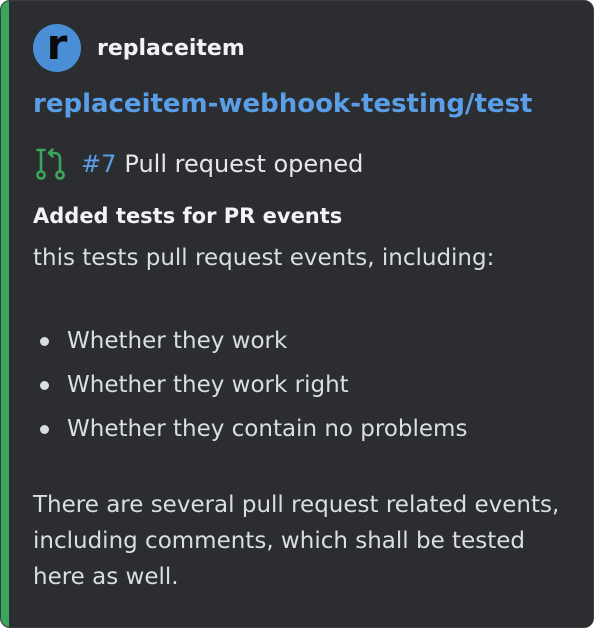 The image size is (594, 628). What do you see at coordinates (50, 164) in the screenshot?
I see `pull-request-icon` at bounding box center [50, 164].